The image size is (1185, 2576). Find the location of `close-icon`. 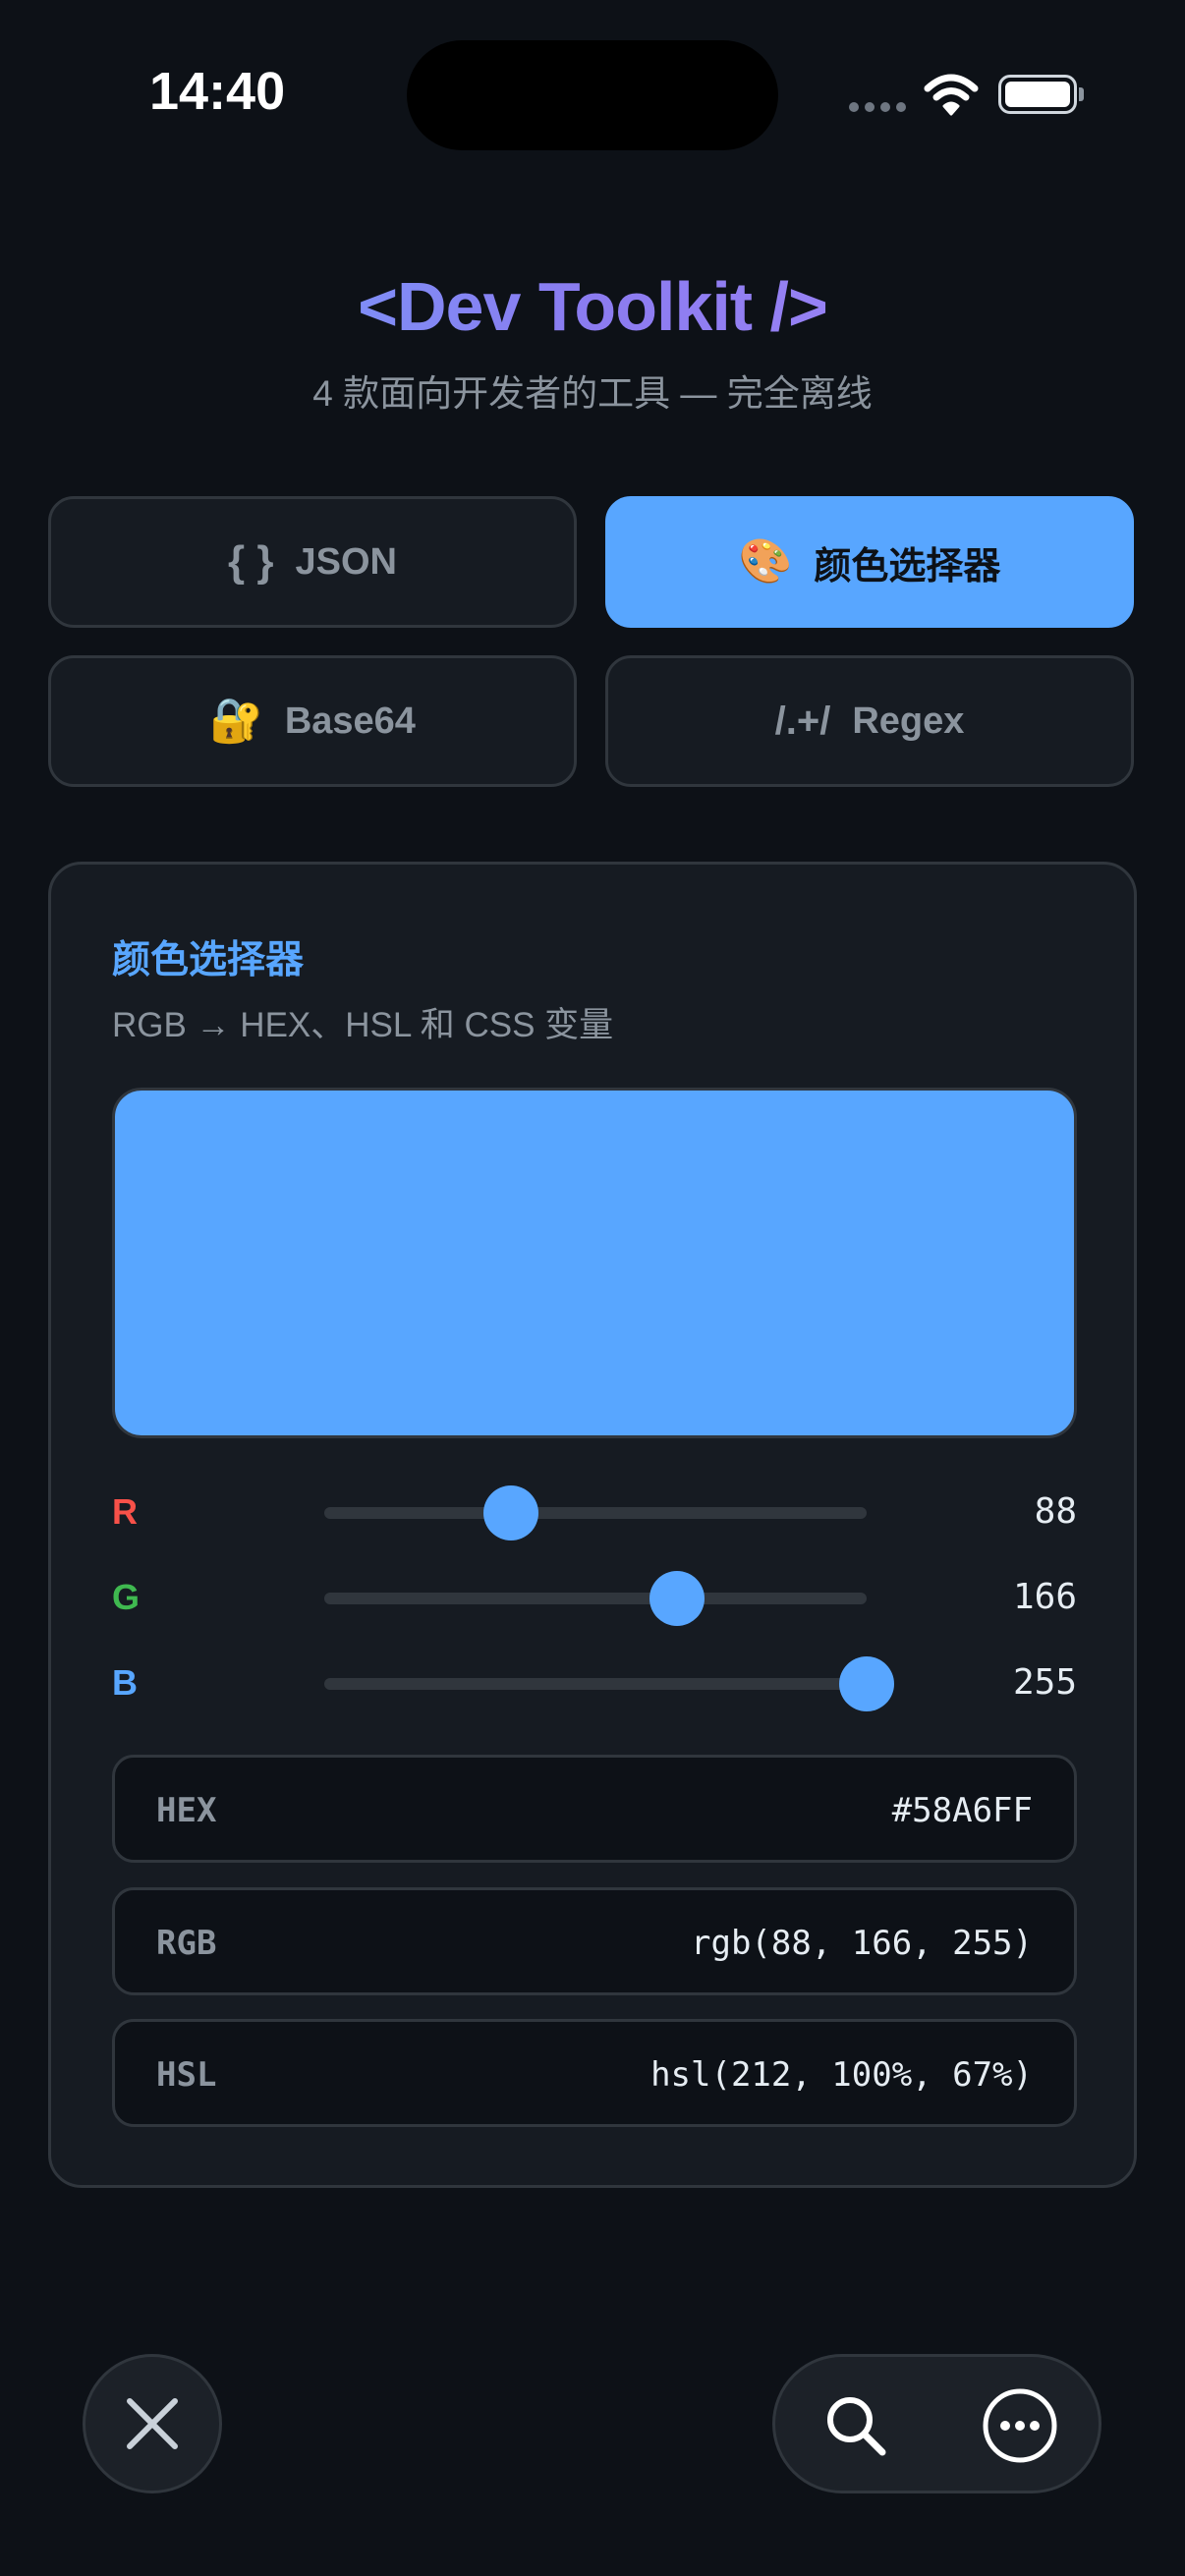

close-icon is located at coordinates (152, 2423).